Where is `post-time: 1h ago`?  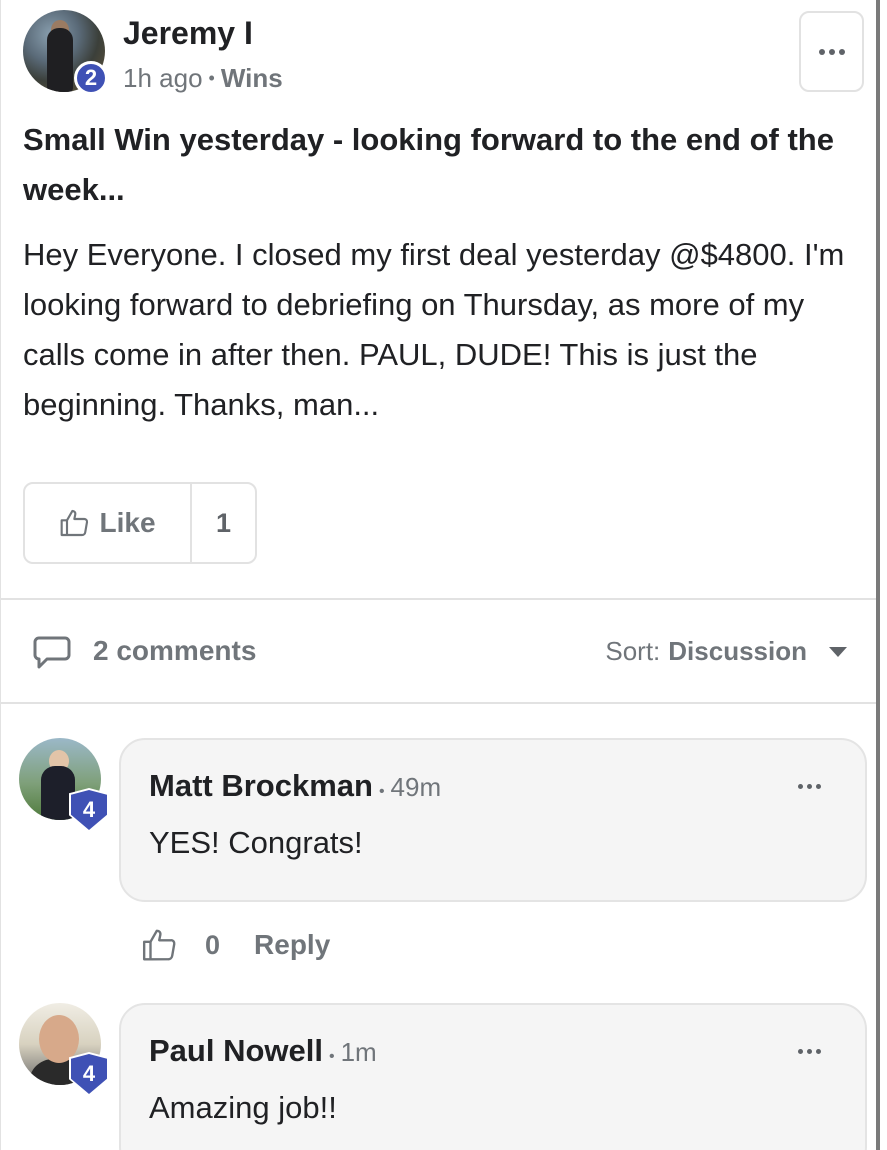 post-time: 1h ago is located at coordinates (163, 78).